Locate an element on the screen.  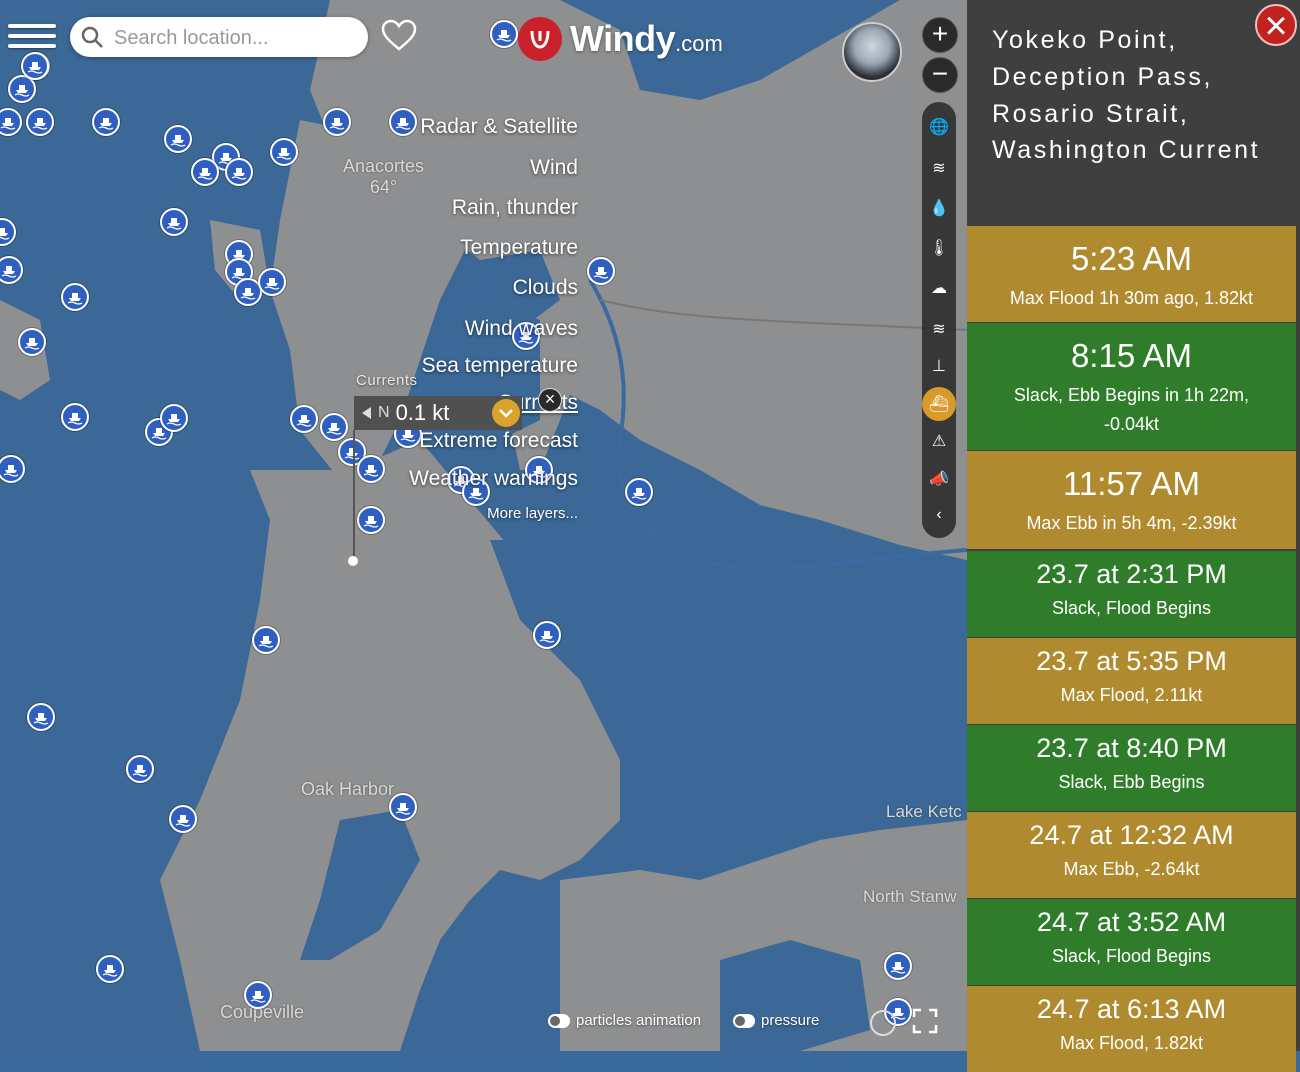
search-input is located at coordinates (236, 38).